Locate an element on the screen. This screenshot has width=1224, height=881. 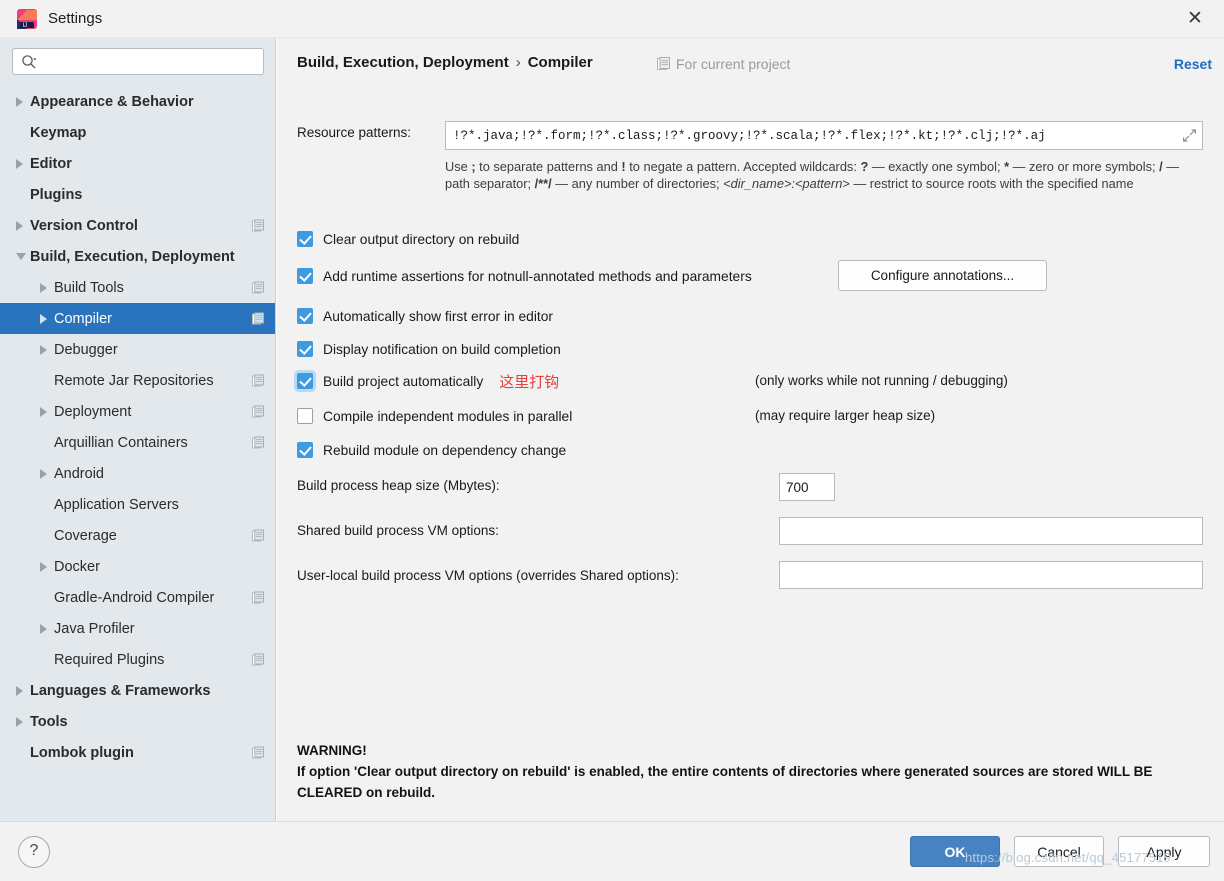
sidebar-item-label: Docker is located at coordinates (77, 566).